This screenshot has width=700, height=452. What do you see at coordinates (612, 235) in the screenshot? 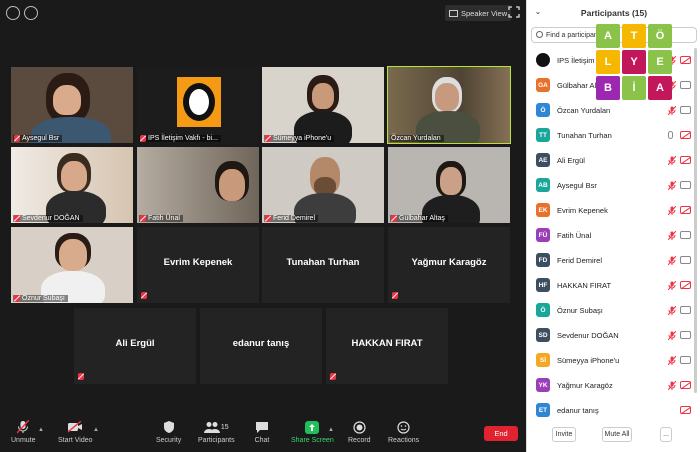
I see `participant-row: FÜ Fatih Ünal` at bounding box center [612, 235].